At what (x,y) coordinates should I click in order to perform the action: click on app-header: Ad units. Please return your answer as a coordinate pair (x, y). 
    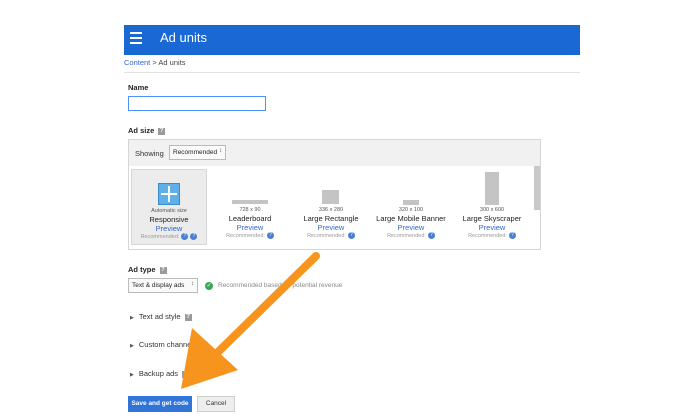
    Looking at the image, I should click on (352, 40).